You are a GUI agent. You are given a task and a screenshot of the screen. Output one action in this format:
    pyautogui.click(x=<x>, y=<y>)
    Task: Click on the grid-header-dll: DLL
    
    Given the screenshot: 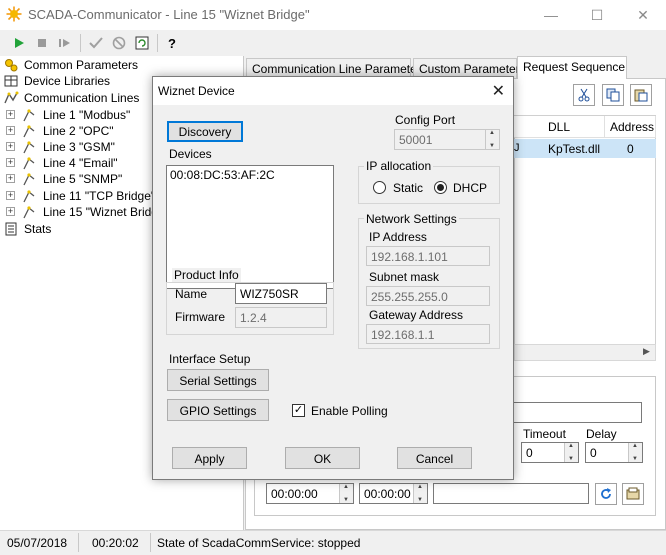 What is the action you would take?
    pyautogui.click(x=559, y=127)
    